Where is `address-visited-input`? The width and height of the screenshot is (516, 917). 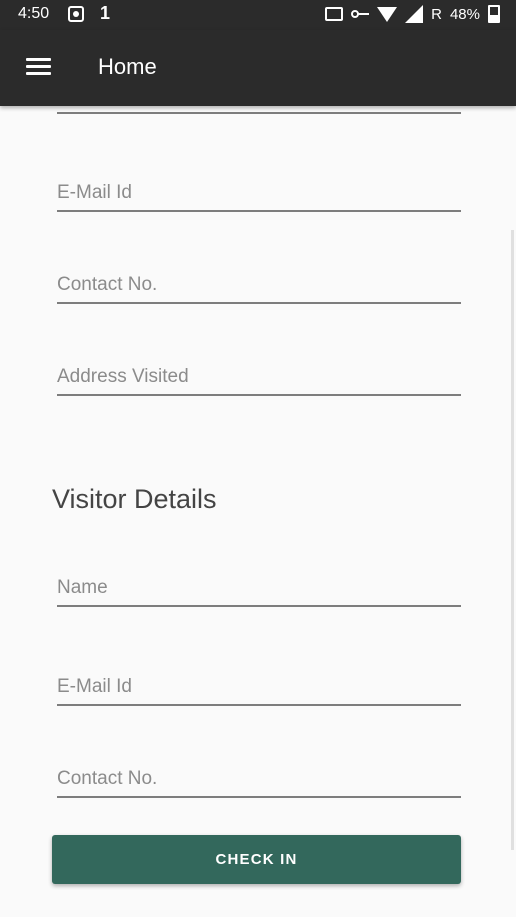
address-visited-input is located at coordinates (259, 380).